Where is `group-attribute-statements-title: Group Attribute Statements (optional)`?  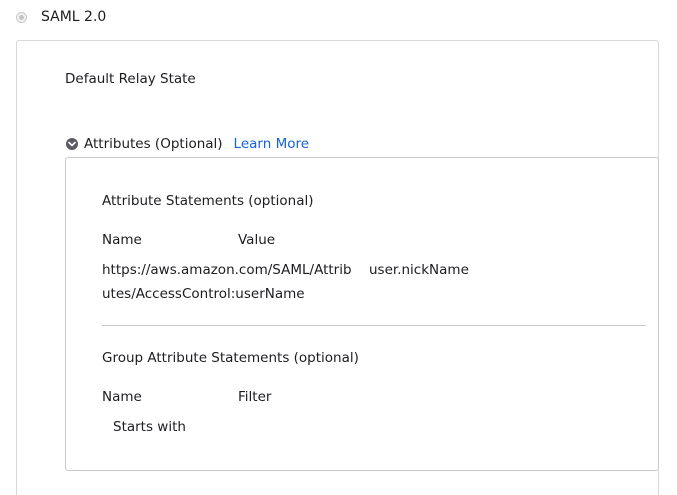 group-attribute-statements-title: Group Attribute Statements (optional) is located at coordinates (230, 358).